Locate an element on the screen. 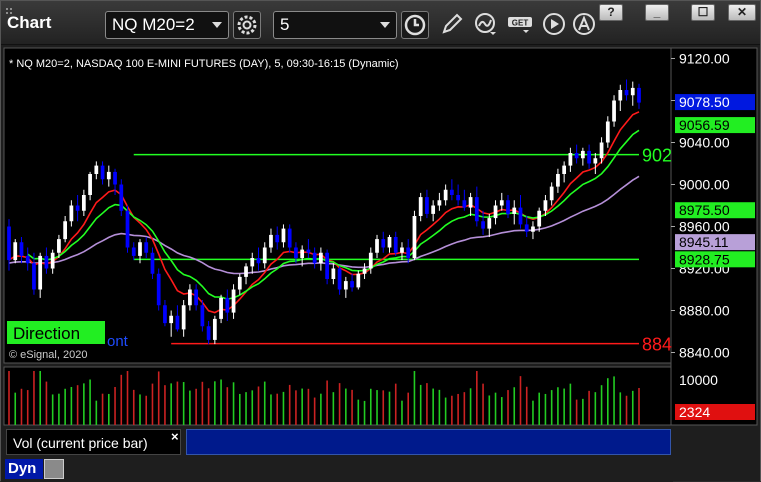 This screenshot has width=761, height=482. draw-button is located at coordinates (453, 25).